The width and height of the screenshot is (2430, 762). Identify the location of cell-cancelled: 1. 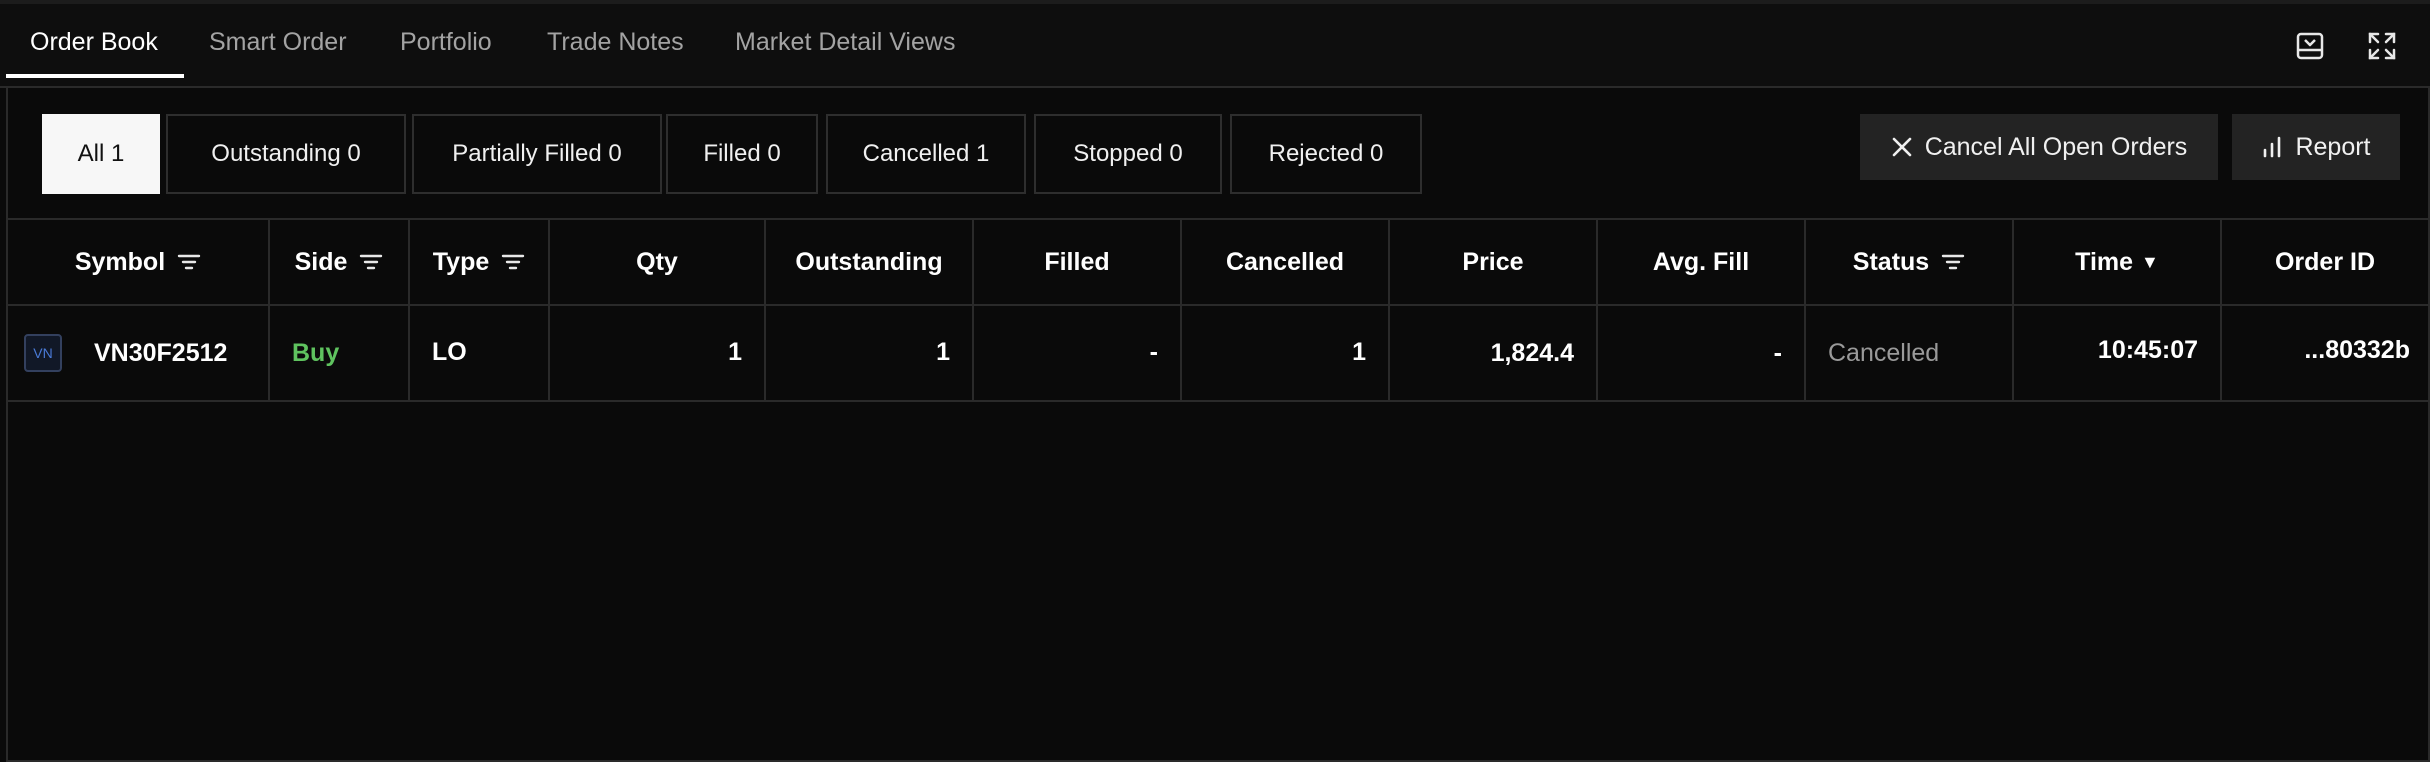
(1286, 353).